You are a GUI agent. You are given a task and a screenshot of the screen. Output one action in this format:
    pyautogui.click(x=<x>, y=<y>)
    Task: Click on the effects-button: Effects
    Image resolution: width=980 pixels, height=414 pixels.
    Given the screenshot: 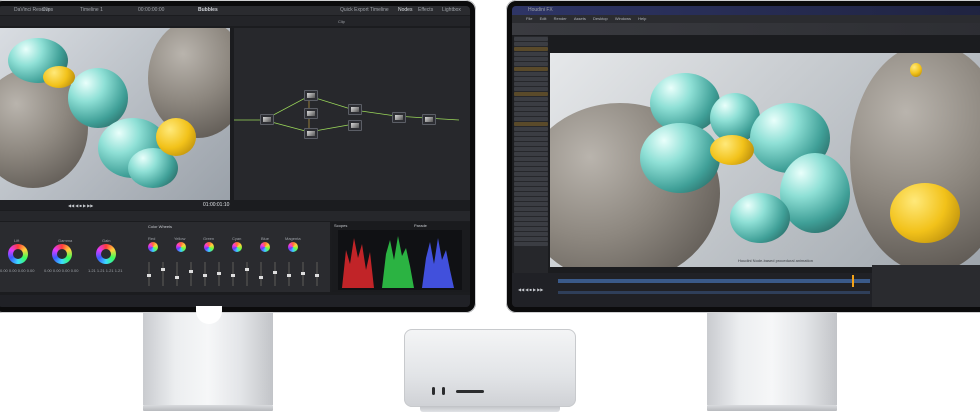 What is the action you would take?
    pyautogui.click(x=425, y=10)
    